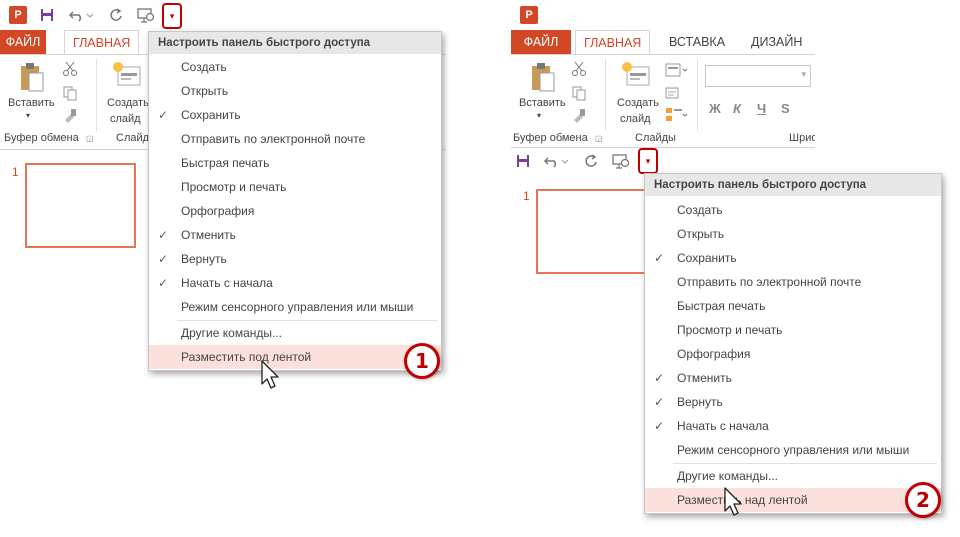  What do you see at coordinates (715, 108) in the screenshot?
I see `bold-button: Ж` at bounding box center [715, 108].